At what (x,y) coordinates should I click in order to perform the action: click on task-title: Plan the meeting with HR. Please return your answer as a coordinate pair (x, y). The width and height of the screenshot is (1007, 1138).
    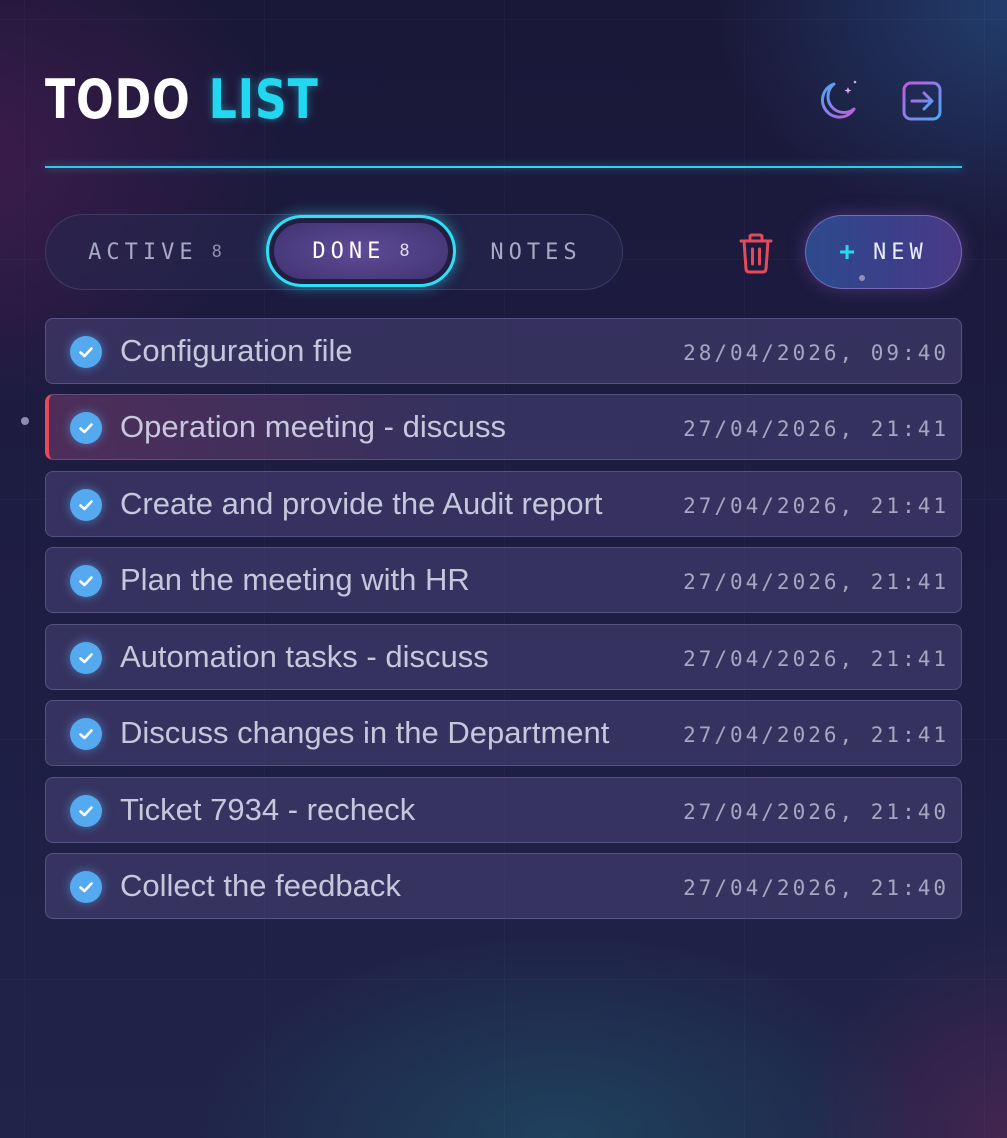
    Looking at the image, I should click on (295, 579).